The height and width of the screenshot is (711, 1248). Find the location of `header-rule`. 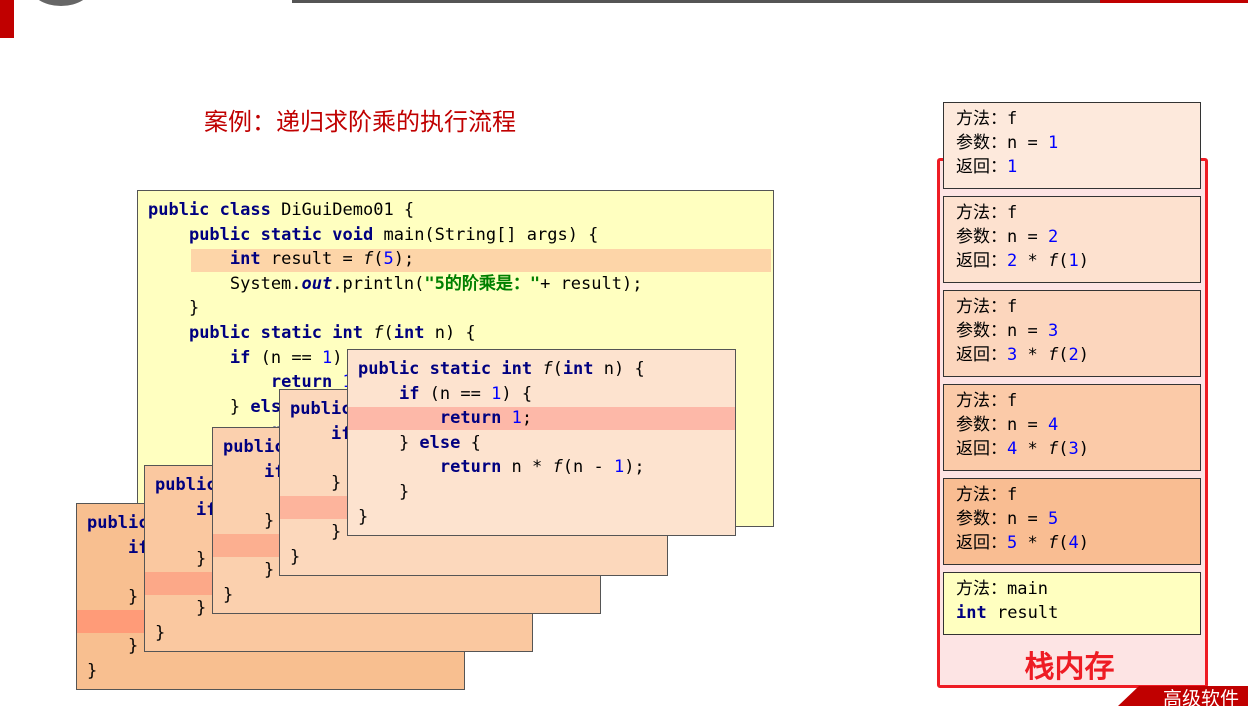

header-rule is located at coordinates (697, 1).